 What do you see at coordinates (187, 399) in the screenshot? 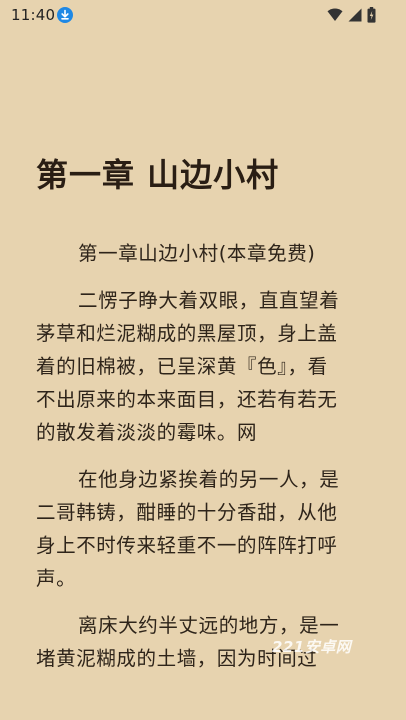
I see `paragraph-line: 不出原来的本来面目，还若有若无` at bounding box center [187, 399].